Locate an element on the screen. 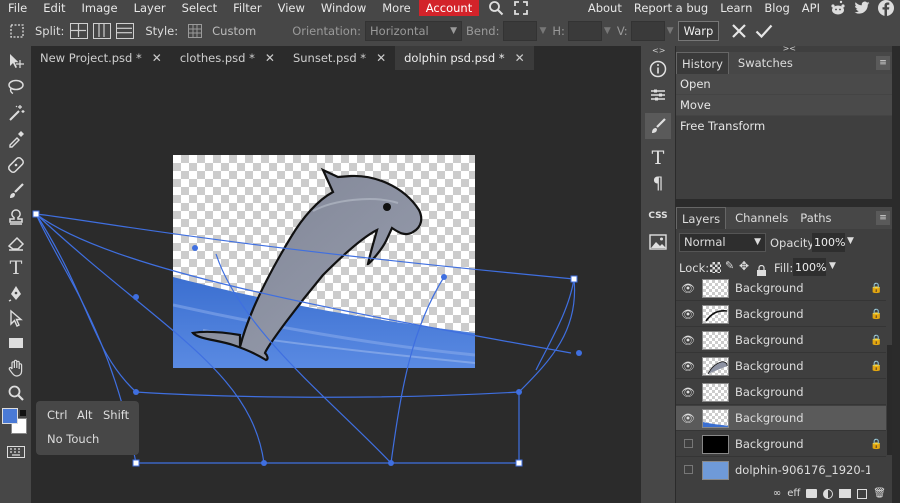 This screenshot has width=900, height=503. menu-blog: Blog is located at coordinates (776, 8).